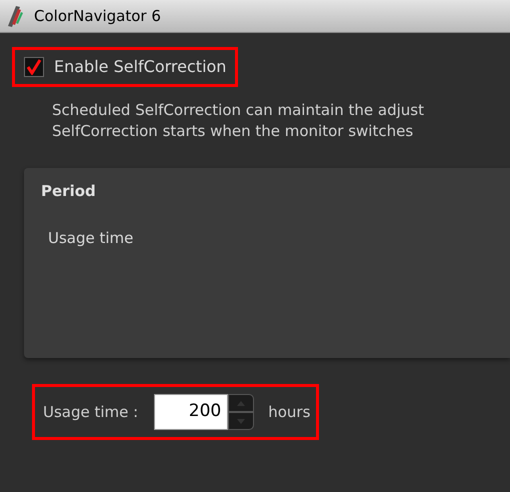 Image resolution: width=510 pixels, height=492 pixels. I want to click on usage-label: Usage time :, so click(90, 412).